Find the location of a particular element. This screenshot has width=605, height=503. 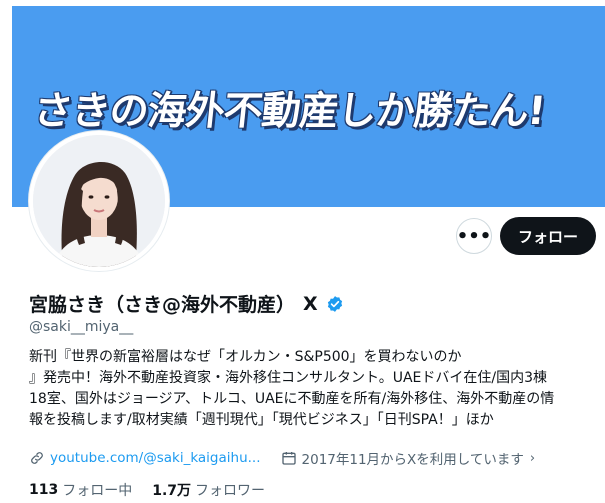

calendar-icon is located at coordinates (288, 458).